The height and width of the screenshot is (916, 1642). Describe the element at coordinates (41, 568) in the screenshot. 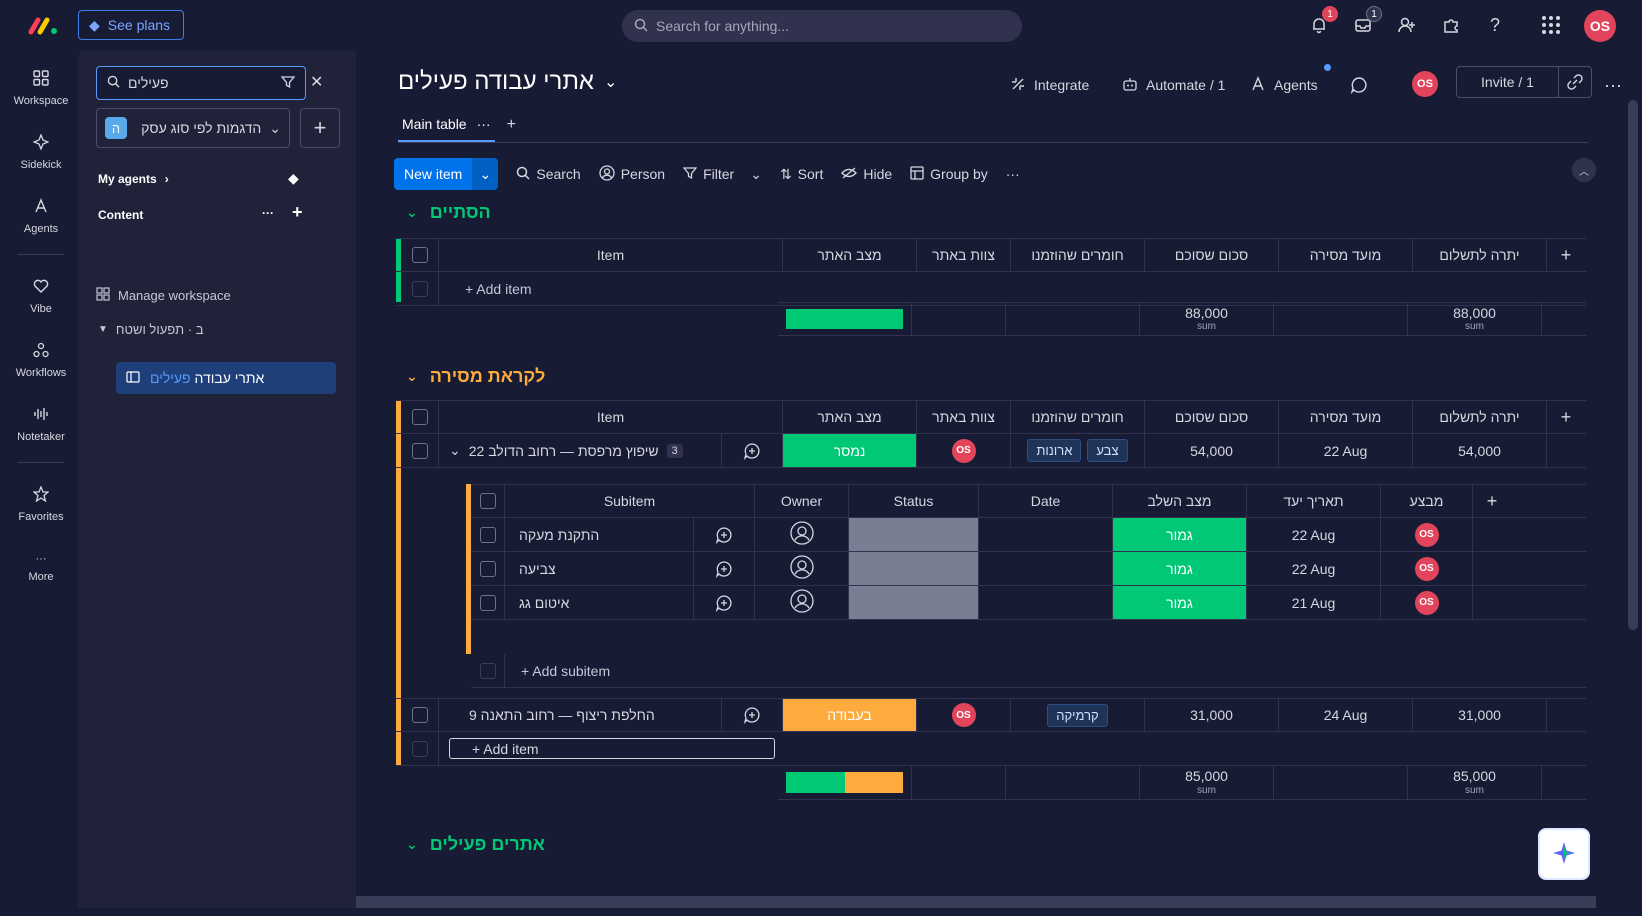

I see `rail-more: ··· More` at that location.